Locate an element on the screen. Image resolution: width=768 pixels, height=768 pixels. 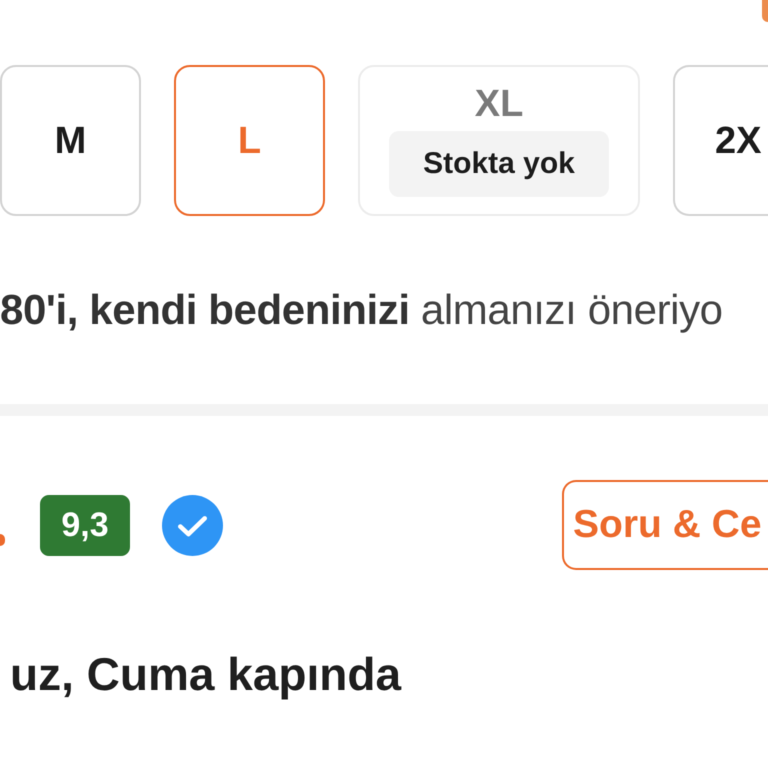
delivery-text: uz, Cuma kapında is located at coordinates (205, 674).